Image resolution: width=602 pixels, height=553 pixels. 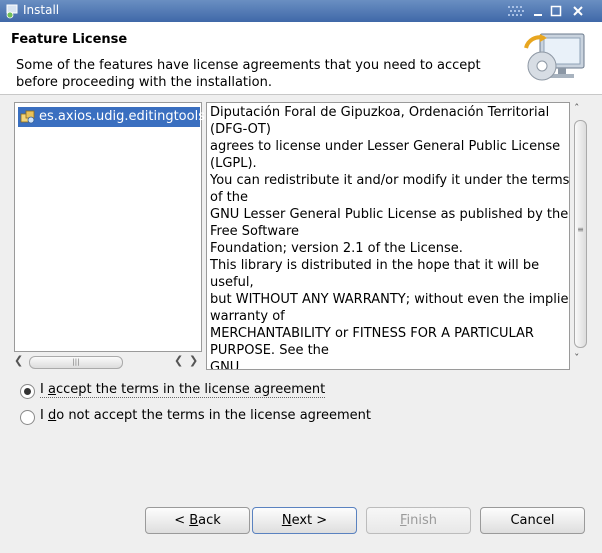 I want to click on decline-radio, so click(x=27, y=417).